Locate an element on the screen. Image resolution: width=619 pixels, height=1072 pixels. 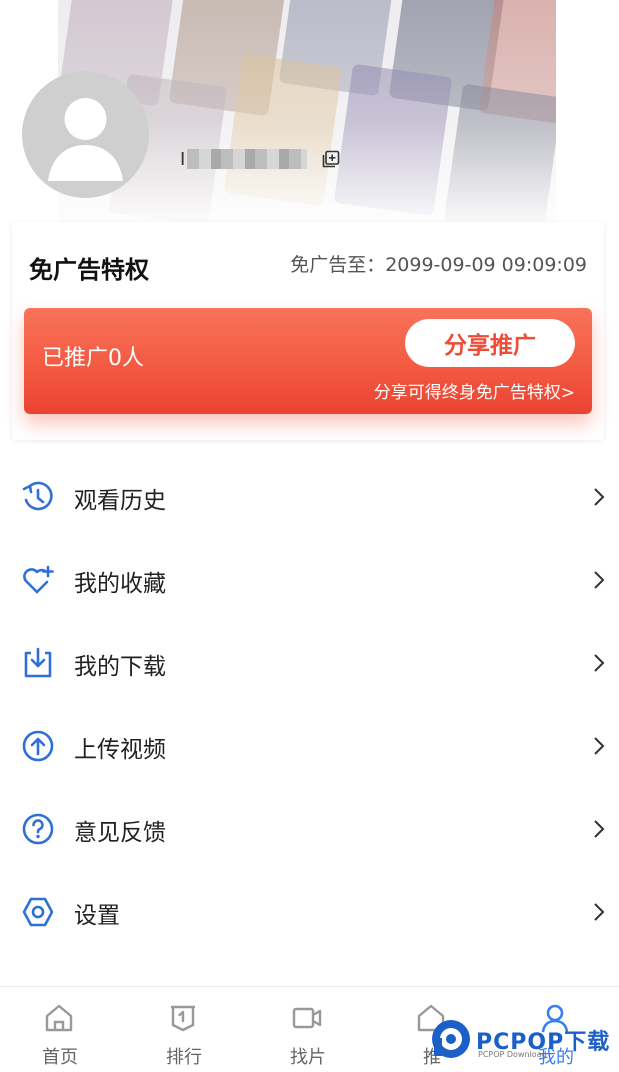
share-promote-button: 分享推广 is located at coordinates (490, 343).